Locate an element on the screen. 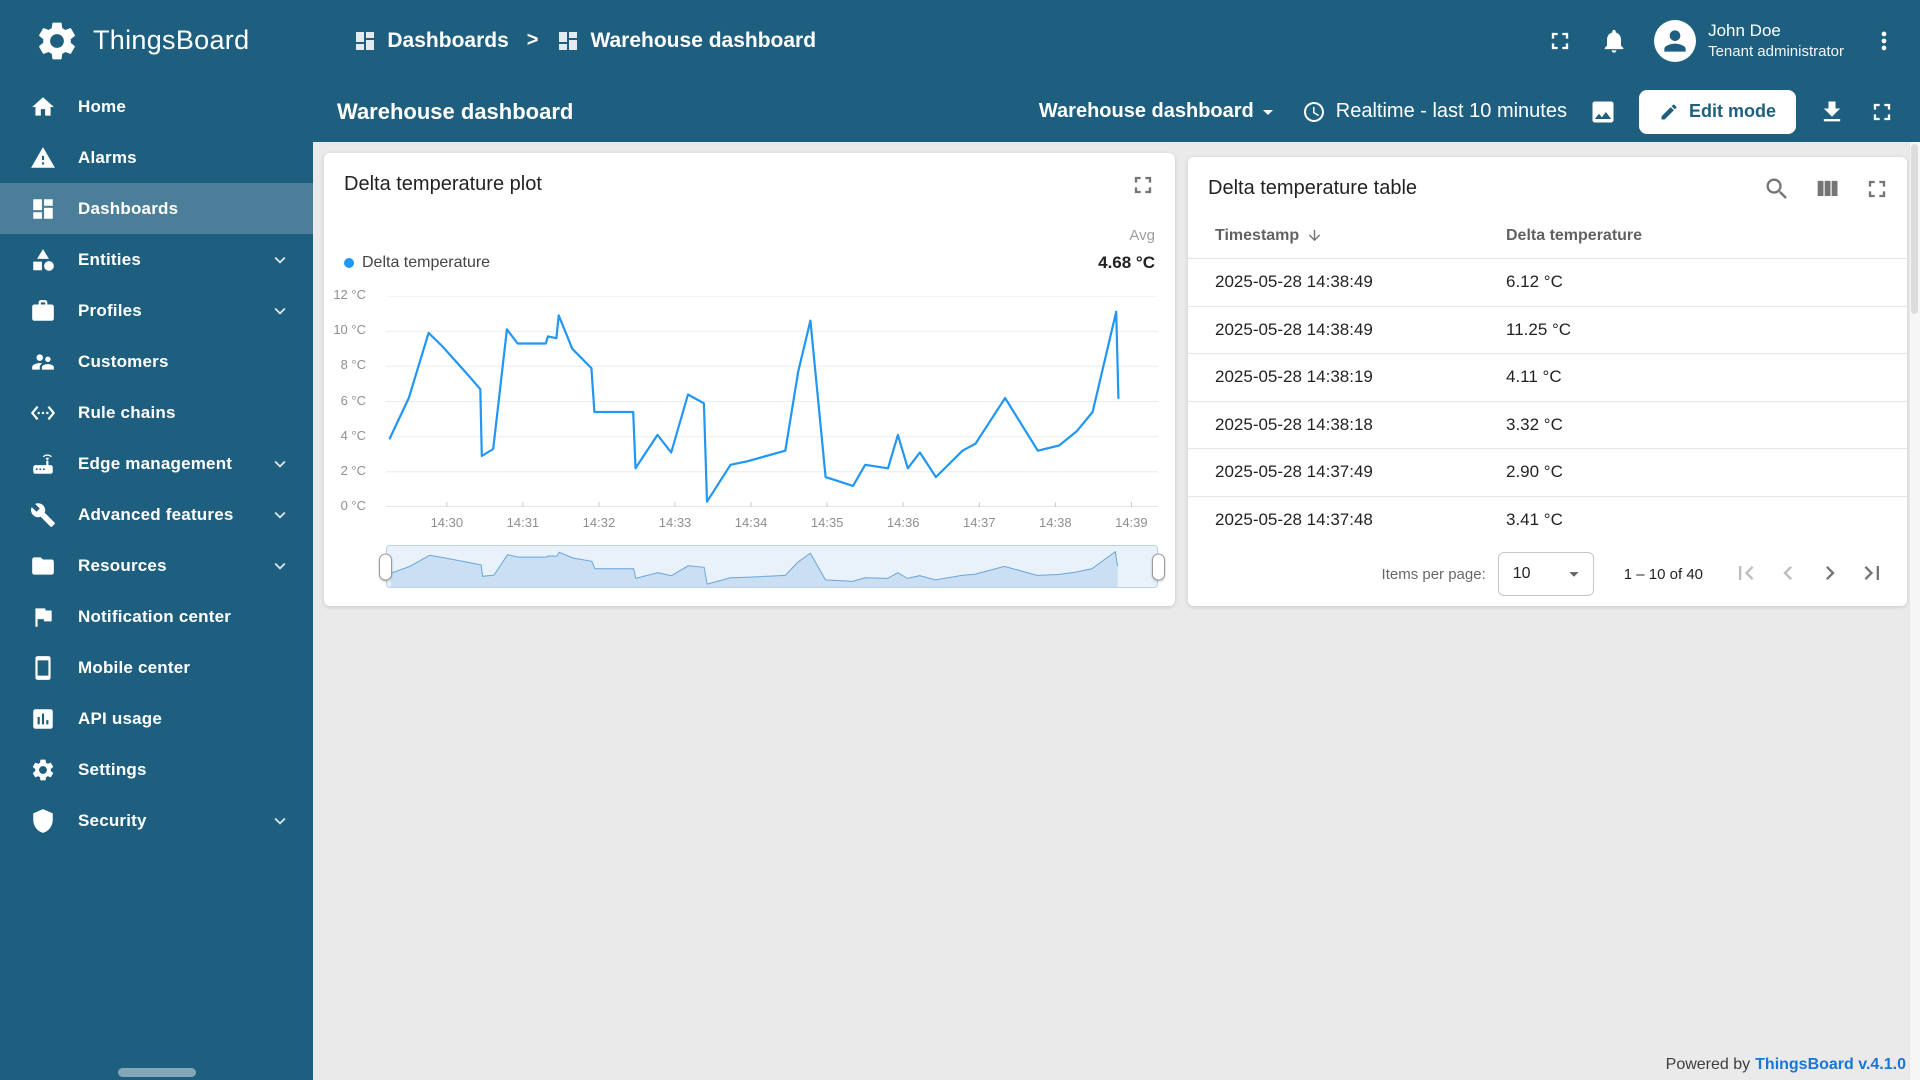 This screenshot has height=1080, width=1920. sidebar-item-security: Security is located at coordinates (156, 820).